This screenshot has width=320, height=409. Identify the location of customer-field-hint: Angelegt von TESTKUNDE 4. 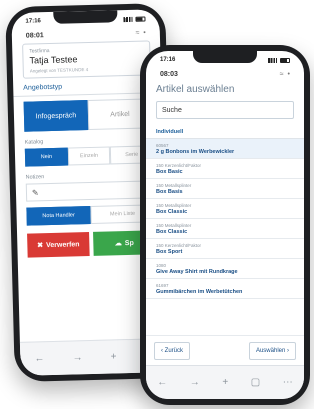
(59, 70).